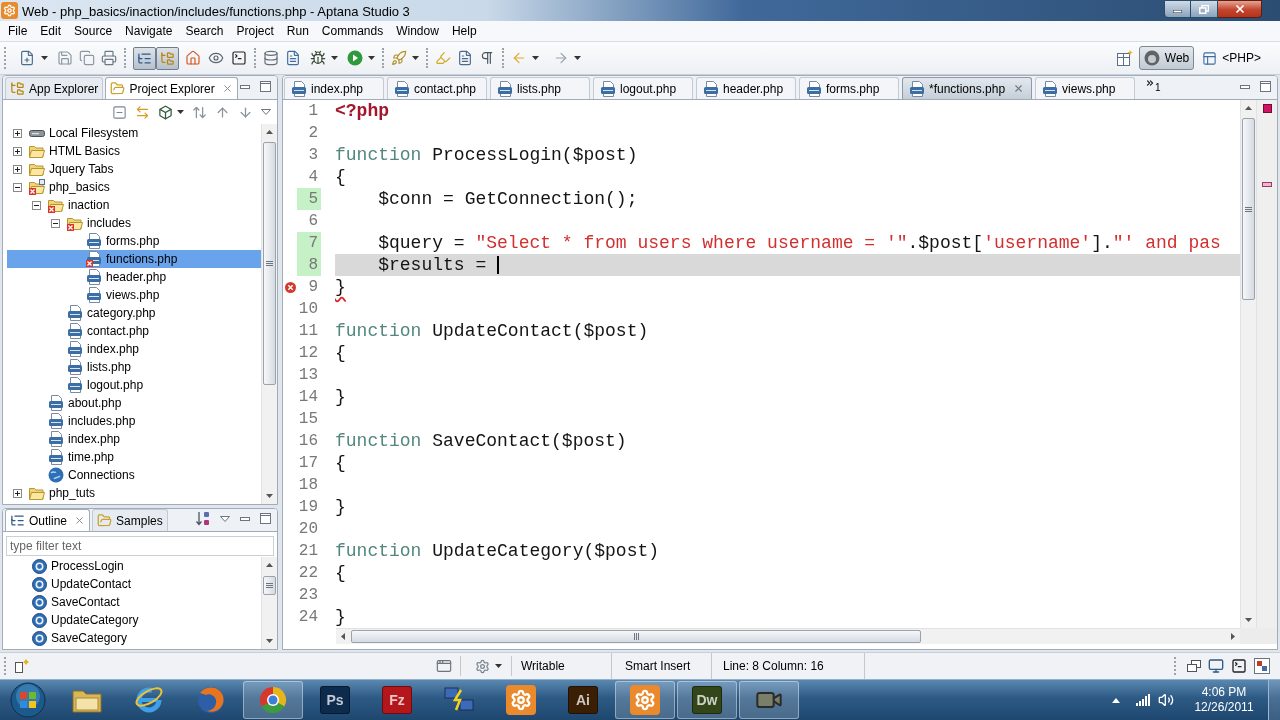  Describe the element at coordinates (1262, 666) in the screenshot. I see `window-badge-icon` at that location.